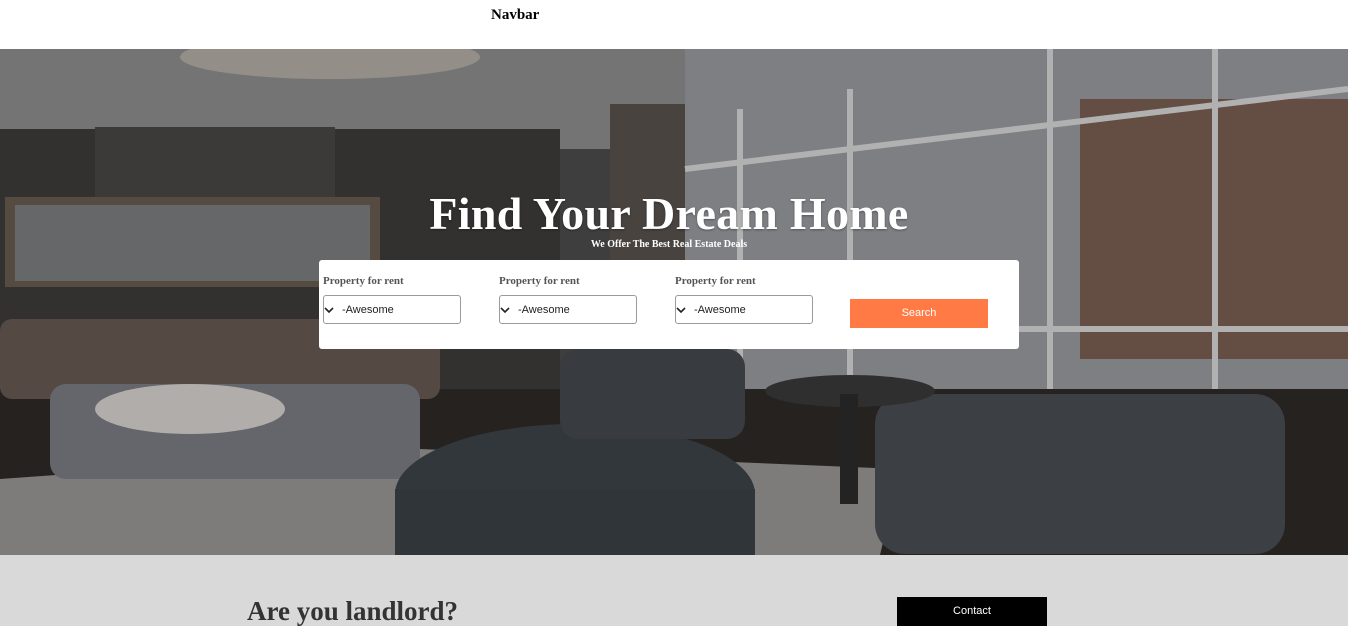 This screenshot has width=1348, height=627. Describe the element at coordinates (669, 244) in the screenshot. I see `hero-subtitle: We Offer The Best Real Estate Deals` at that location.